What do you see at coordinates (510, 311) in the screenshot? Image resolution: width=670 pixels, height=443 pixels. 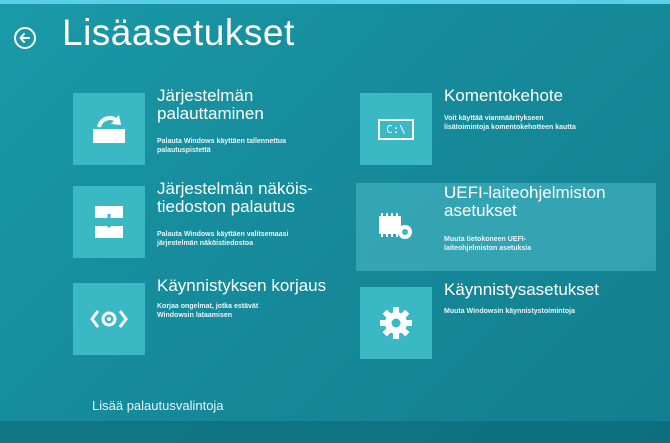 I see `tile-description: Muuta Windowsin käynnistystoimintoja` at bounding box center [510, 311].